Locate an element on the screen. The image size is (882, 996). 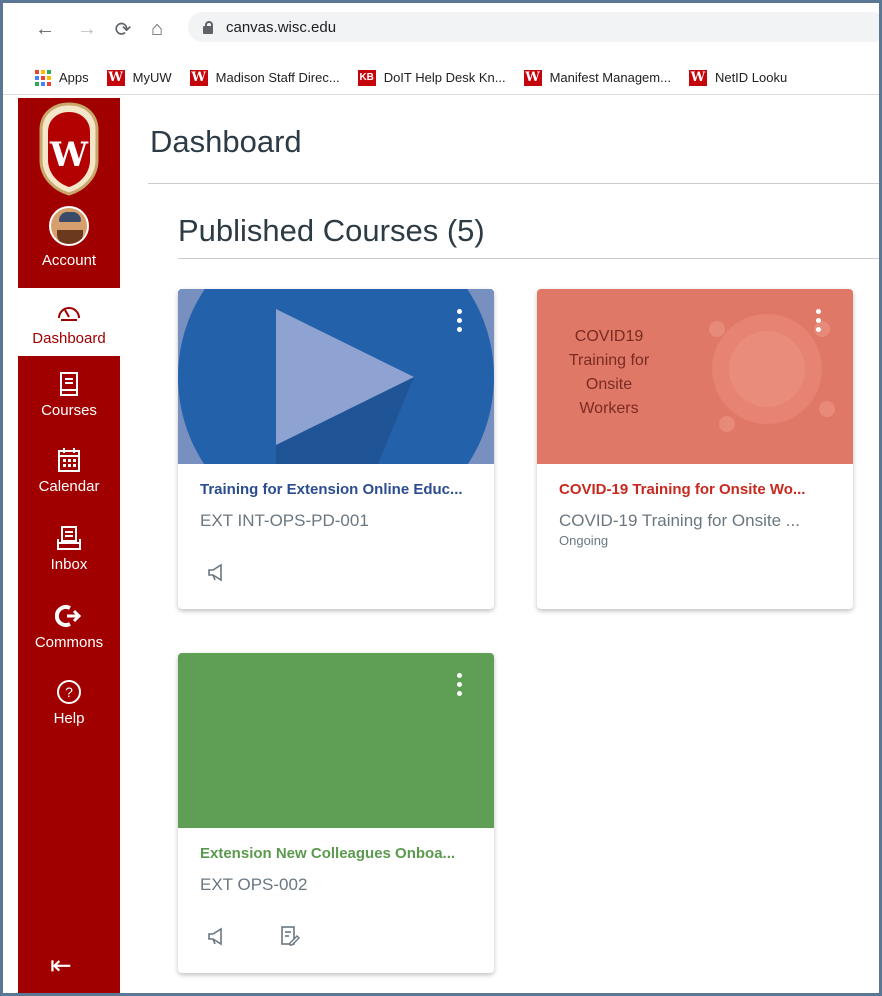
sidebar-item-label: Calendar is located at coordinates (69, 486).